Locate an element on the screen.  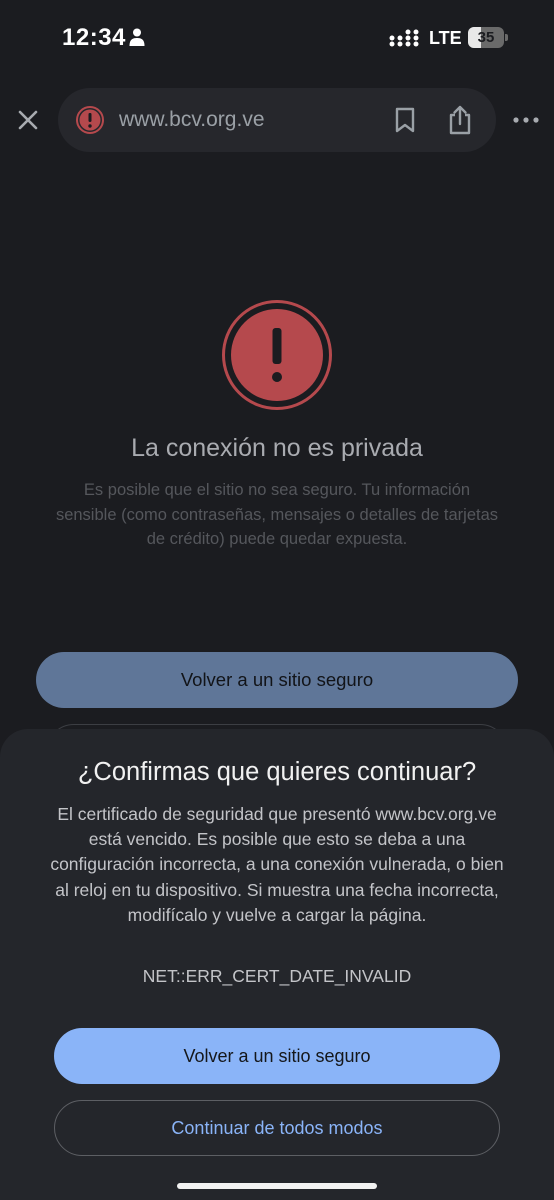
battery-icon: 35 is located at coordinates (488, 37).